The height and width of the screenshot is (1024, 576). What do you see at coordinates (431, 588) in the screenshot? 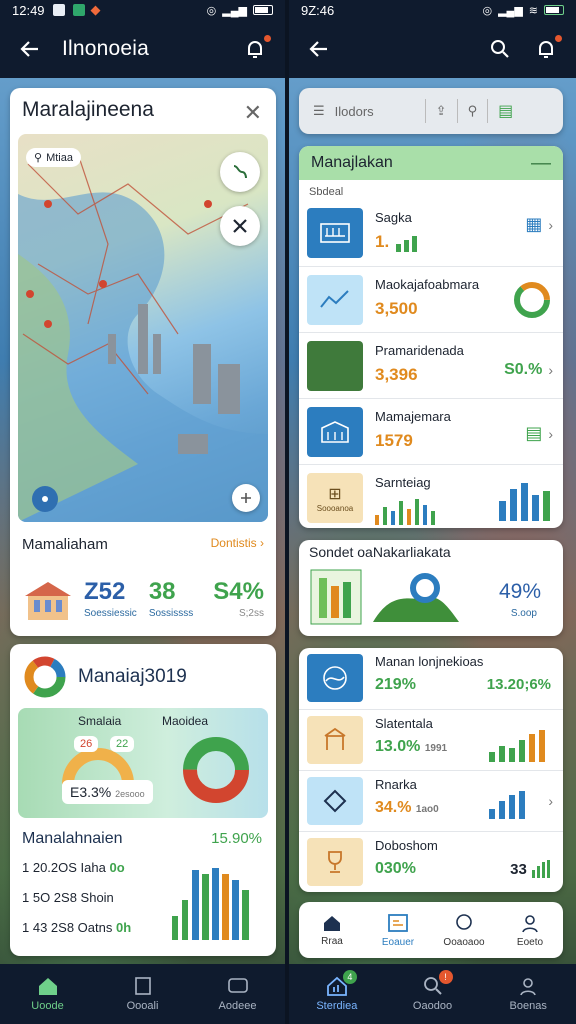
I see `summary-card: Sondet oaNakarliakata 49% S.oop` at bounding box center [431, 588].